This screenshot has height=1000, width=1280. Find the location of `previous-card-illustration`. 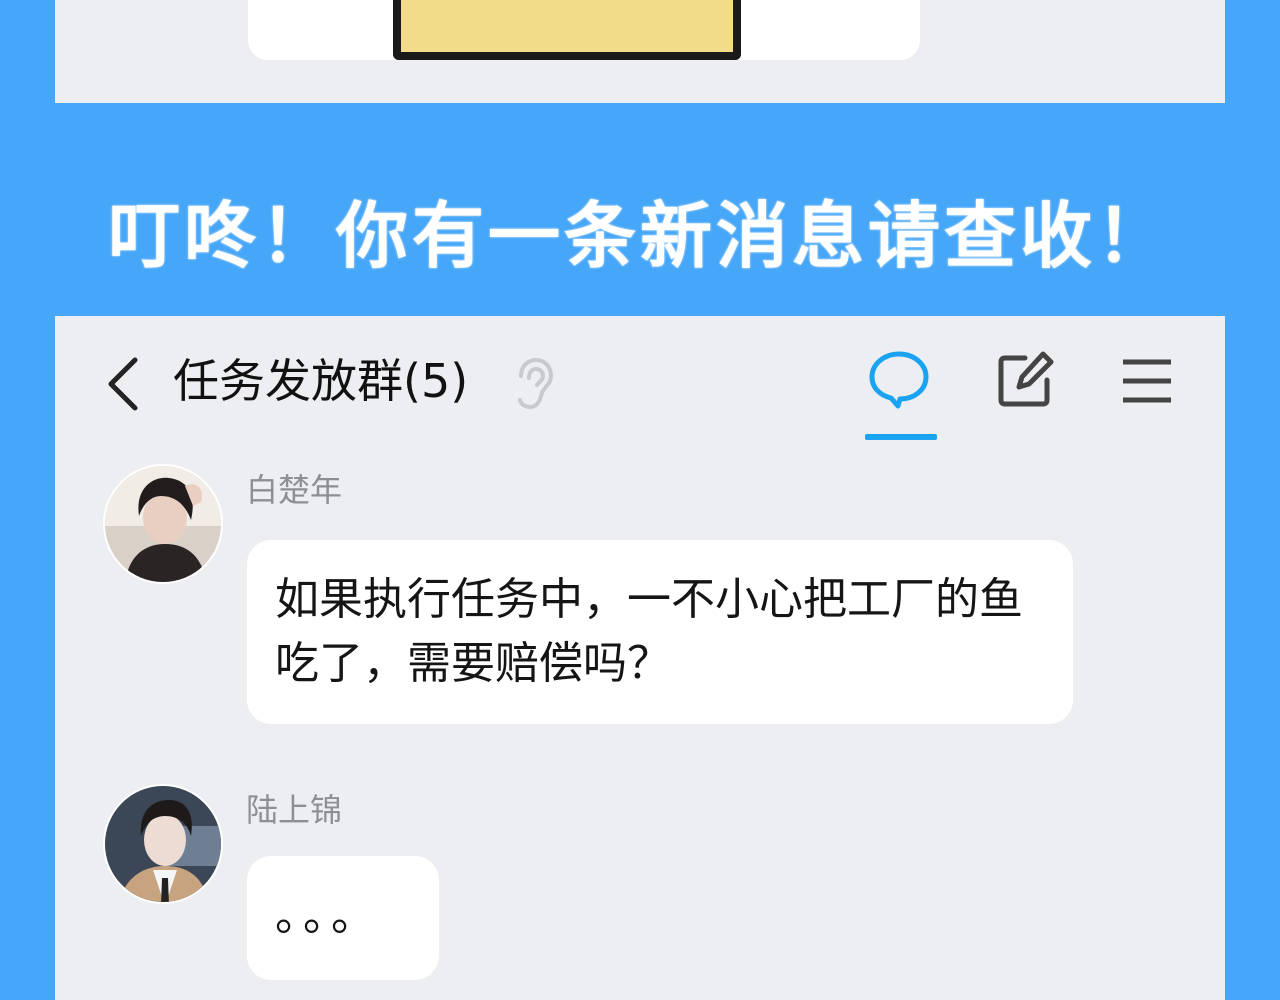

previous-card-illustration is located at coordinates (567, 30).